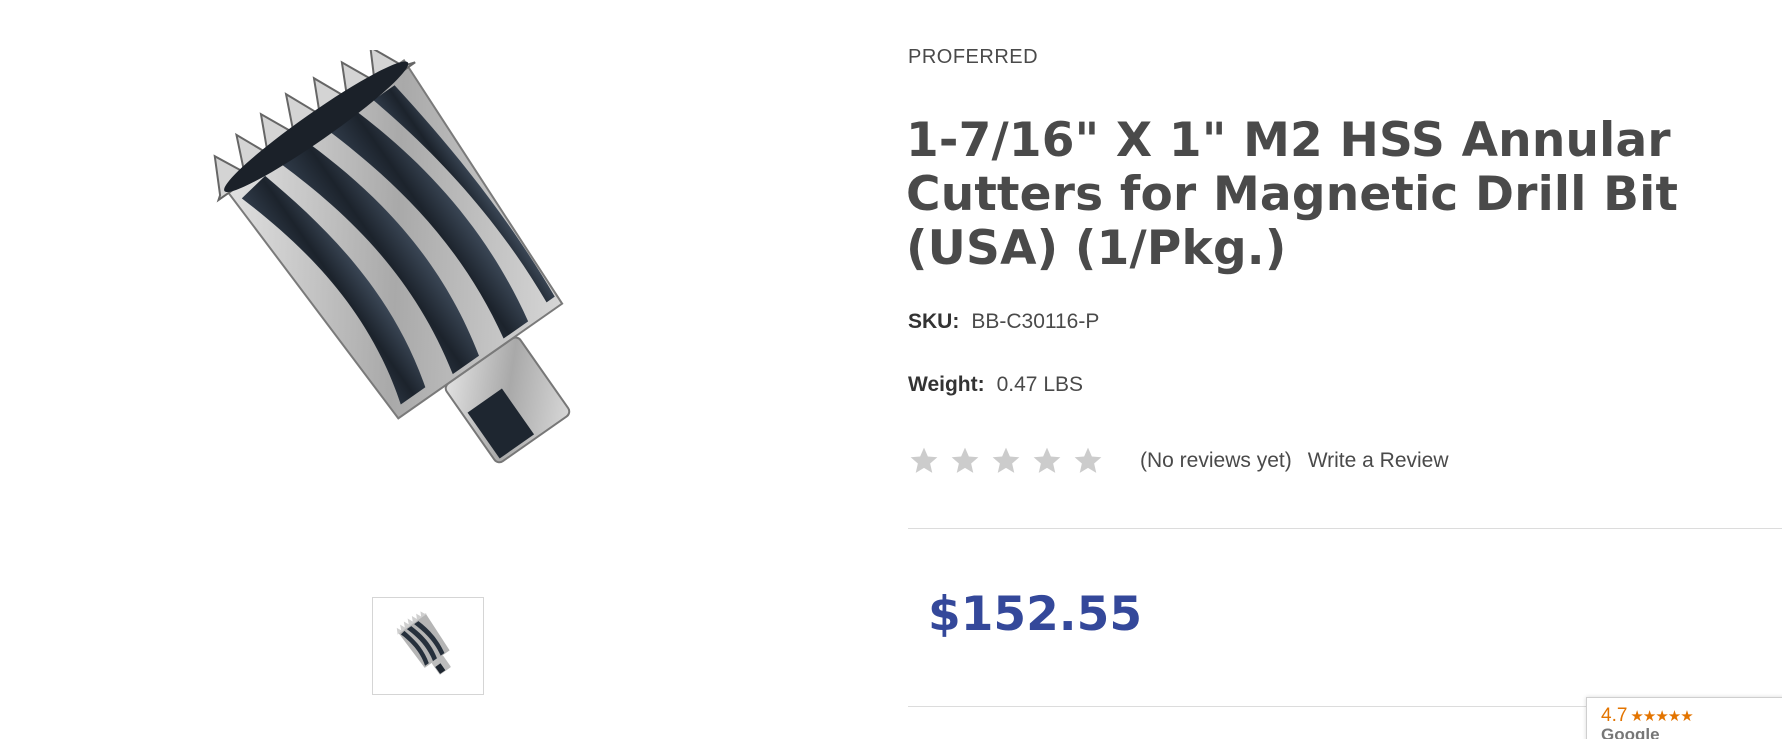  Describe the element at coordinates (1345, 528) in the screenshot. I see `divider` at that location.